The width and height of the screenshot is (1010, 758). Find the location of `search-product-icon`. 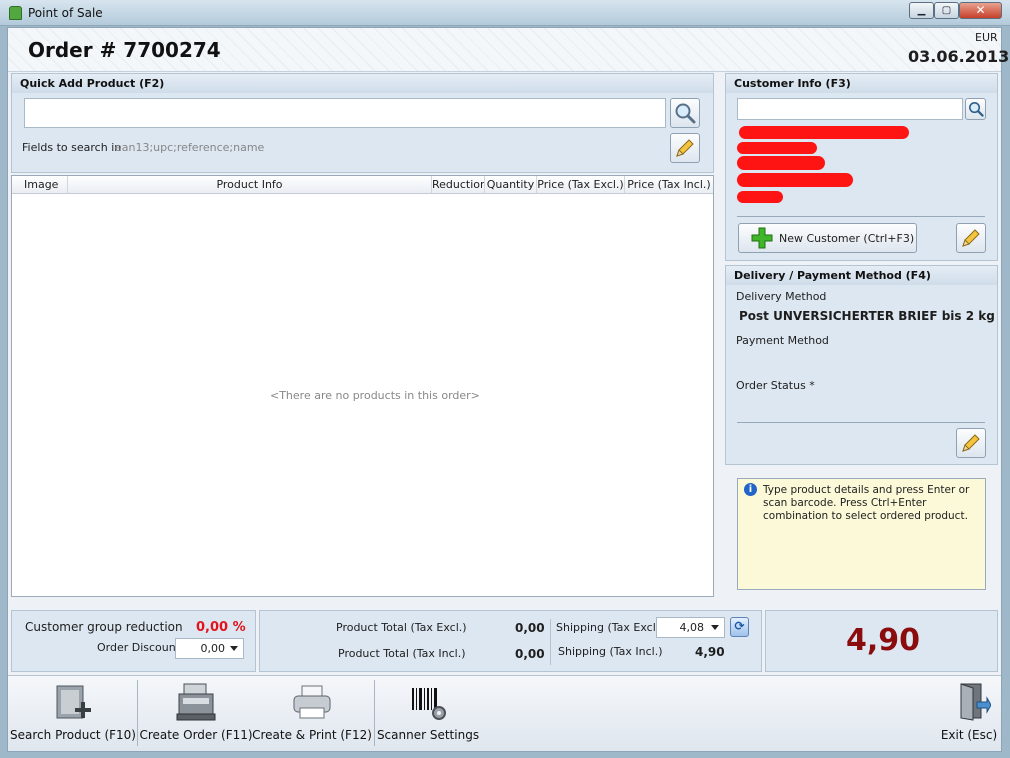

search-product-icon is located at coordinates (73, 702).